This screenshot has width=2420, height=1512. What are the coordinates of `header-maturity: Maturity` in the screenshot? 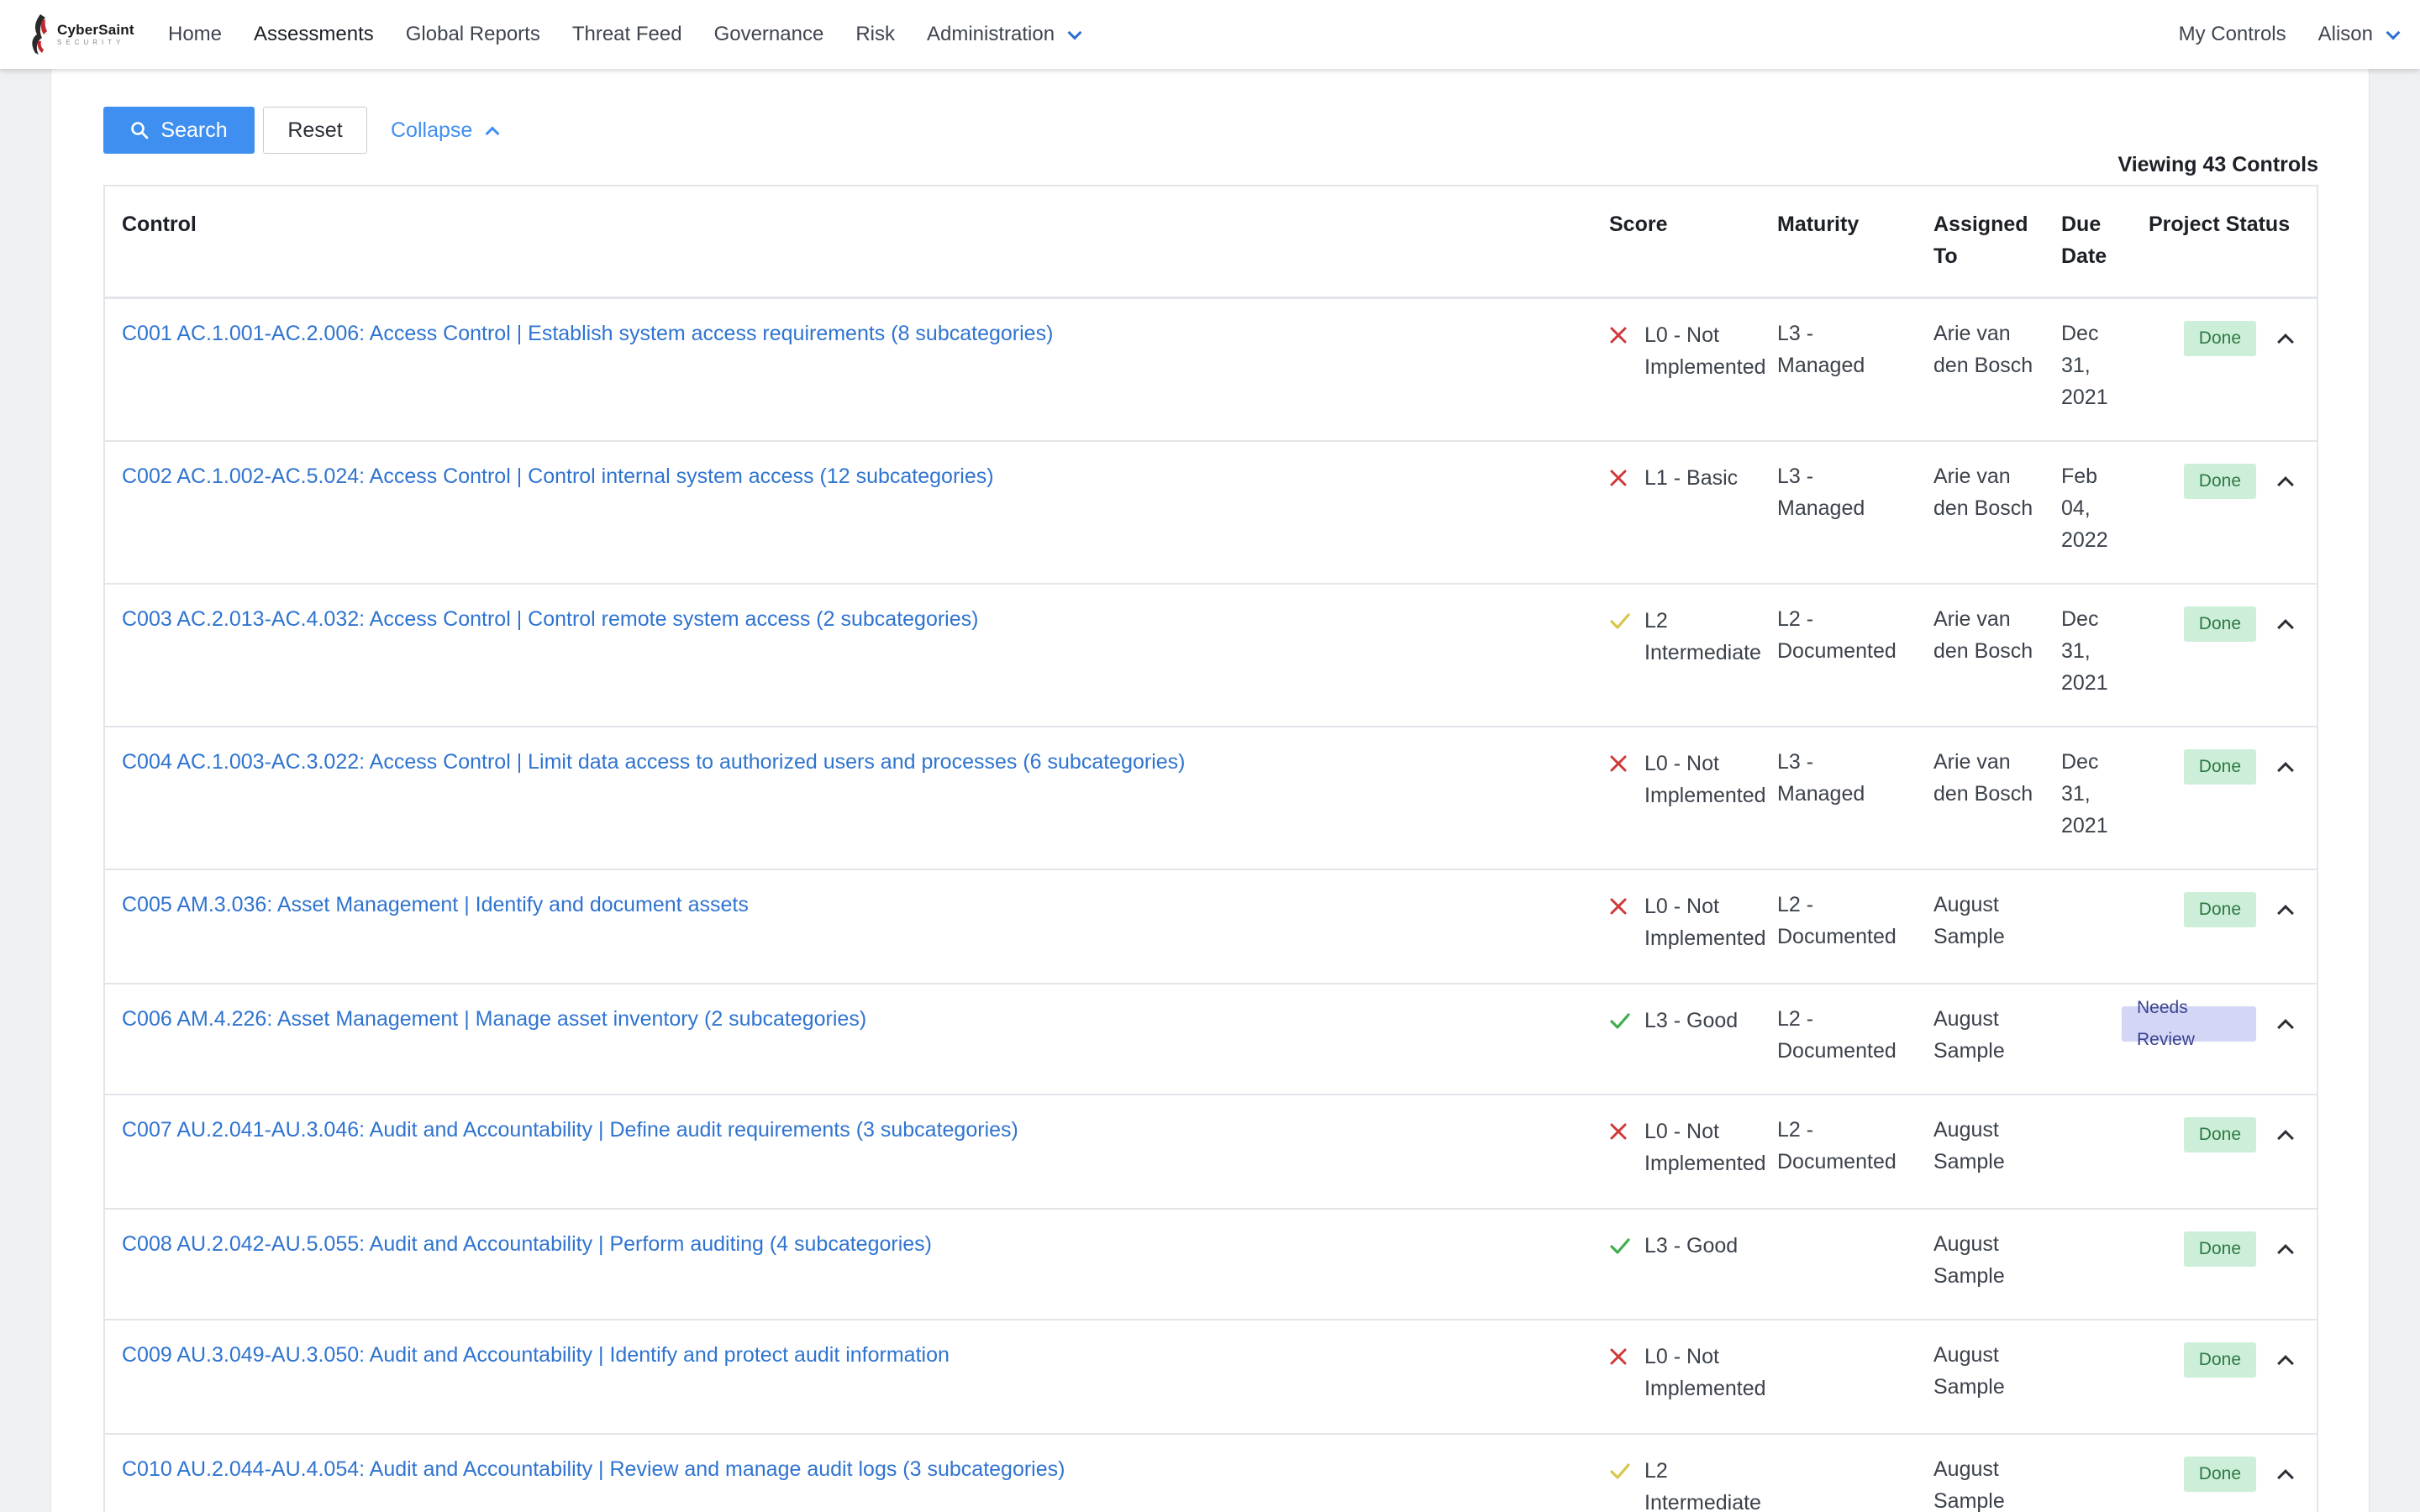 It's located at (1818, 224).